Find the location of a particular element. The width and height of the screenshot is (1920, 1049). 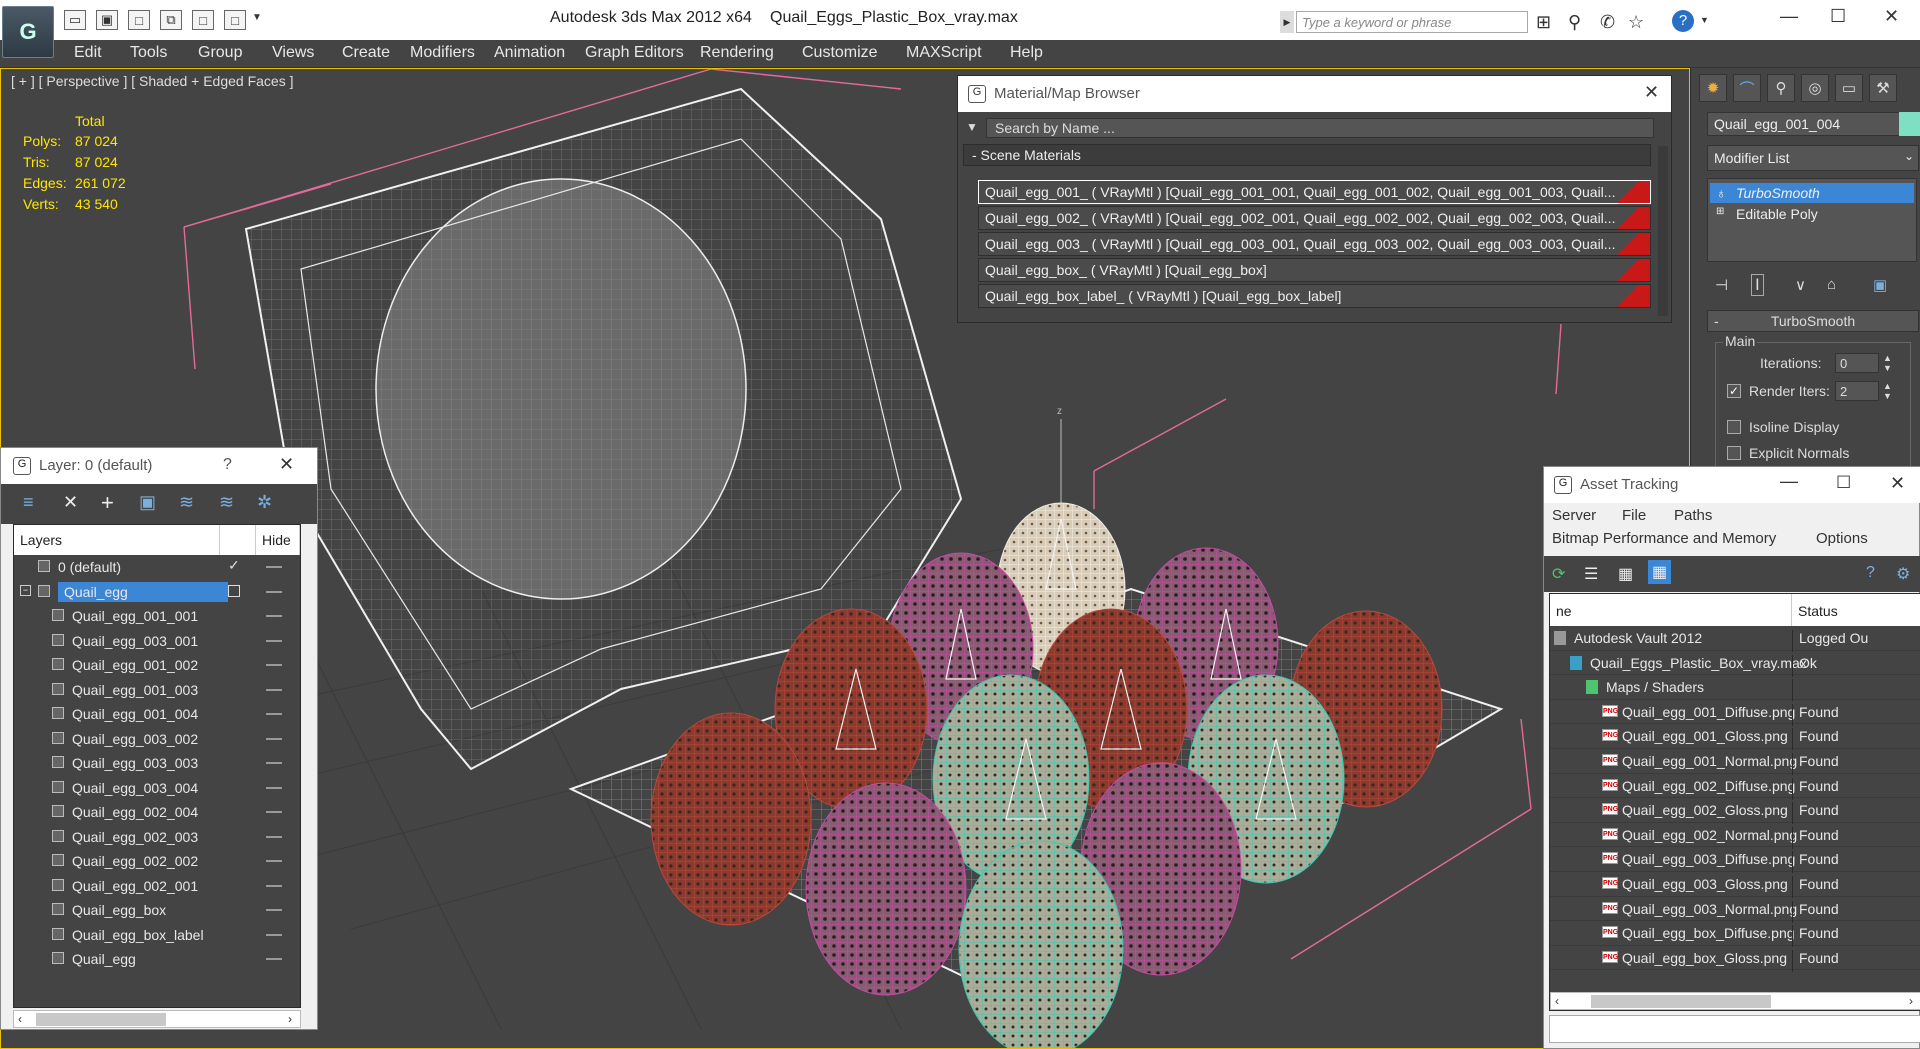

remove-modifier-icon: ⌂ is located at coordinates (1831, 284).